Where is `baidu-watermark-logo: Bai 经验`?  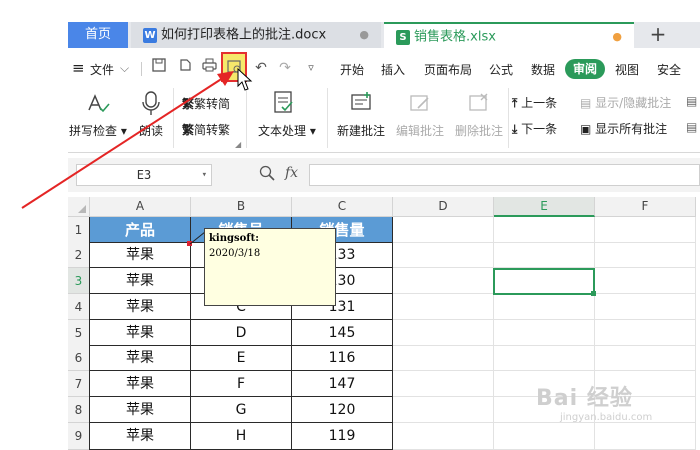
baidu-watermark-logo: Bai 经验 is located at coordinates (584, 398).